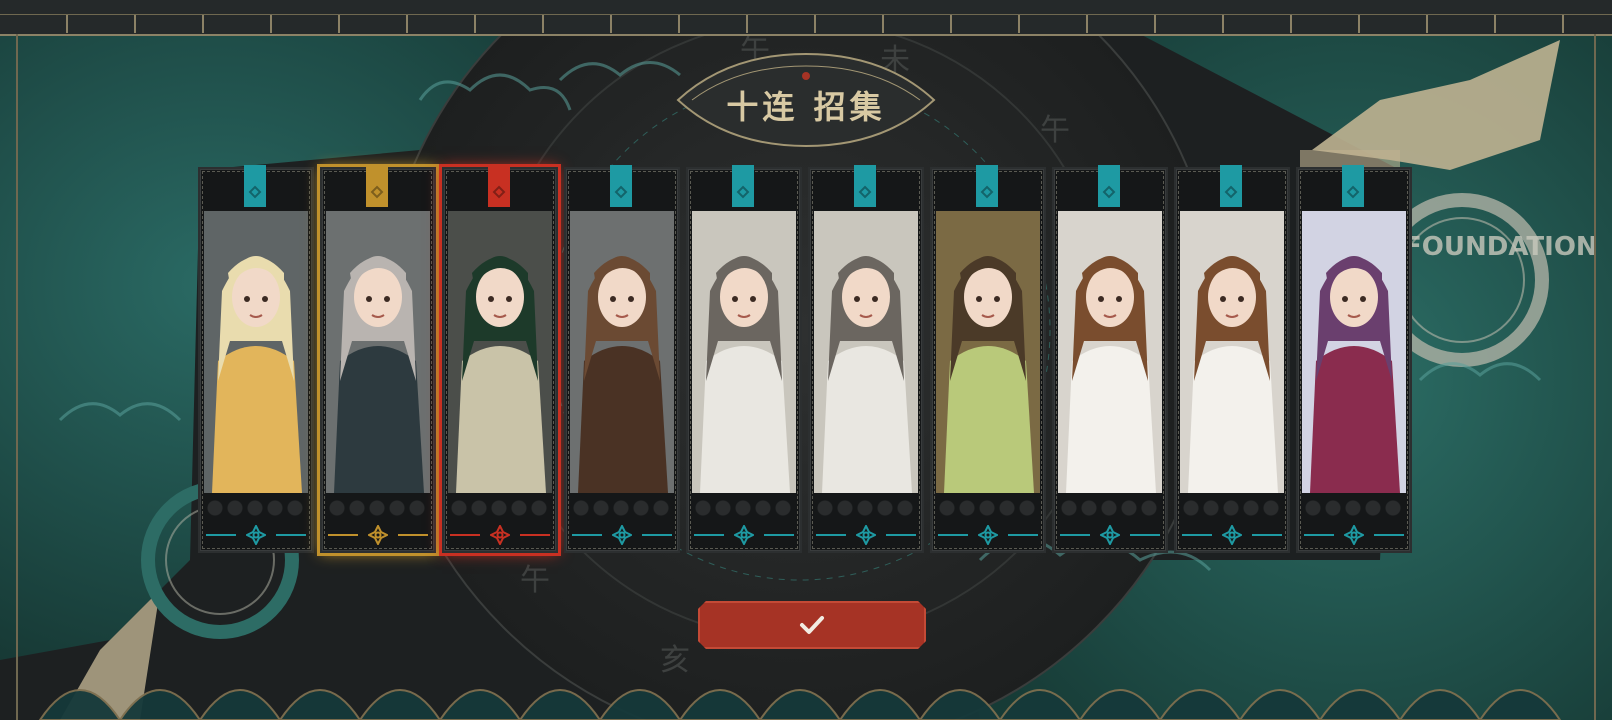 The height and width of the screenshot is (720, 1612). What do you see at coordinates (806, 18) in the screenshot?
I see `top-frame-border` at bounding box center [806, 18].